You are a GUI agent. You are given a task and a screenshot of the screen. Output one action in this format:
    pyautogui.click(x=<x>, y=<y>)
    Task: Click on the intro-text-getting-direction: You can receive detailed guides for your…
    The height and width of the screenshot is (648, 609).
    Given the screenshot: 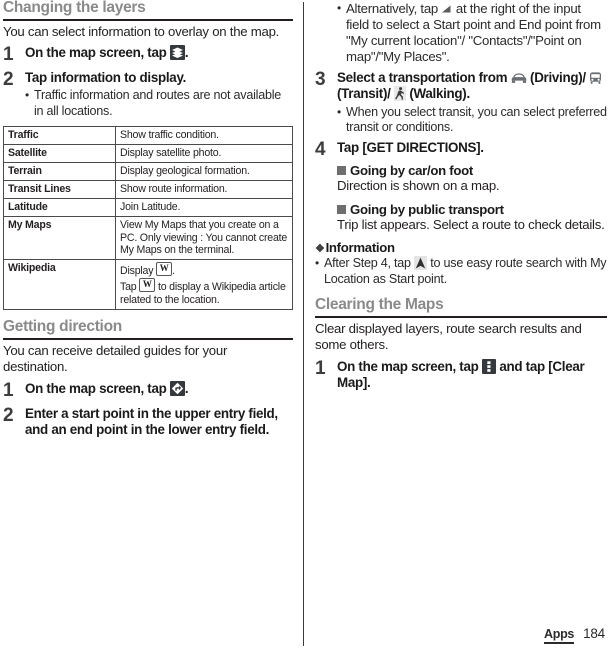 What is the action you would take?
    pyautogui.click(x=115, y=358)
    